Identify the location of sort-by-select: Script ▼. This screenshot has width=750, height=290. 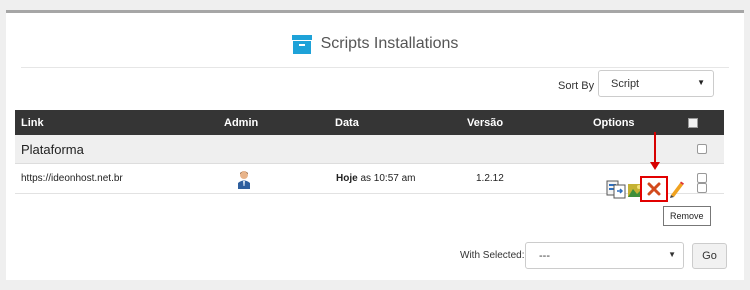
(656, 83).